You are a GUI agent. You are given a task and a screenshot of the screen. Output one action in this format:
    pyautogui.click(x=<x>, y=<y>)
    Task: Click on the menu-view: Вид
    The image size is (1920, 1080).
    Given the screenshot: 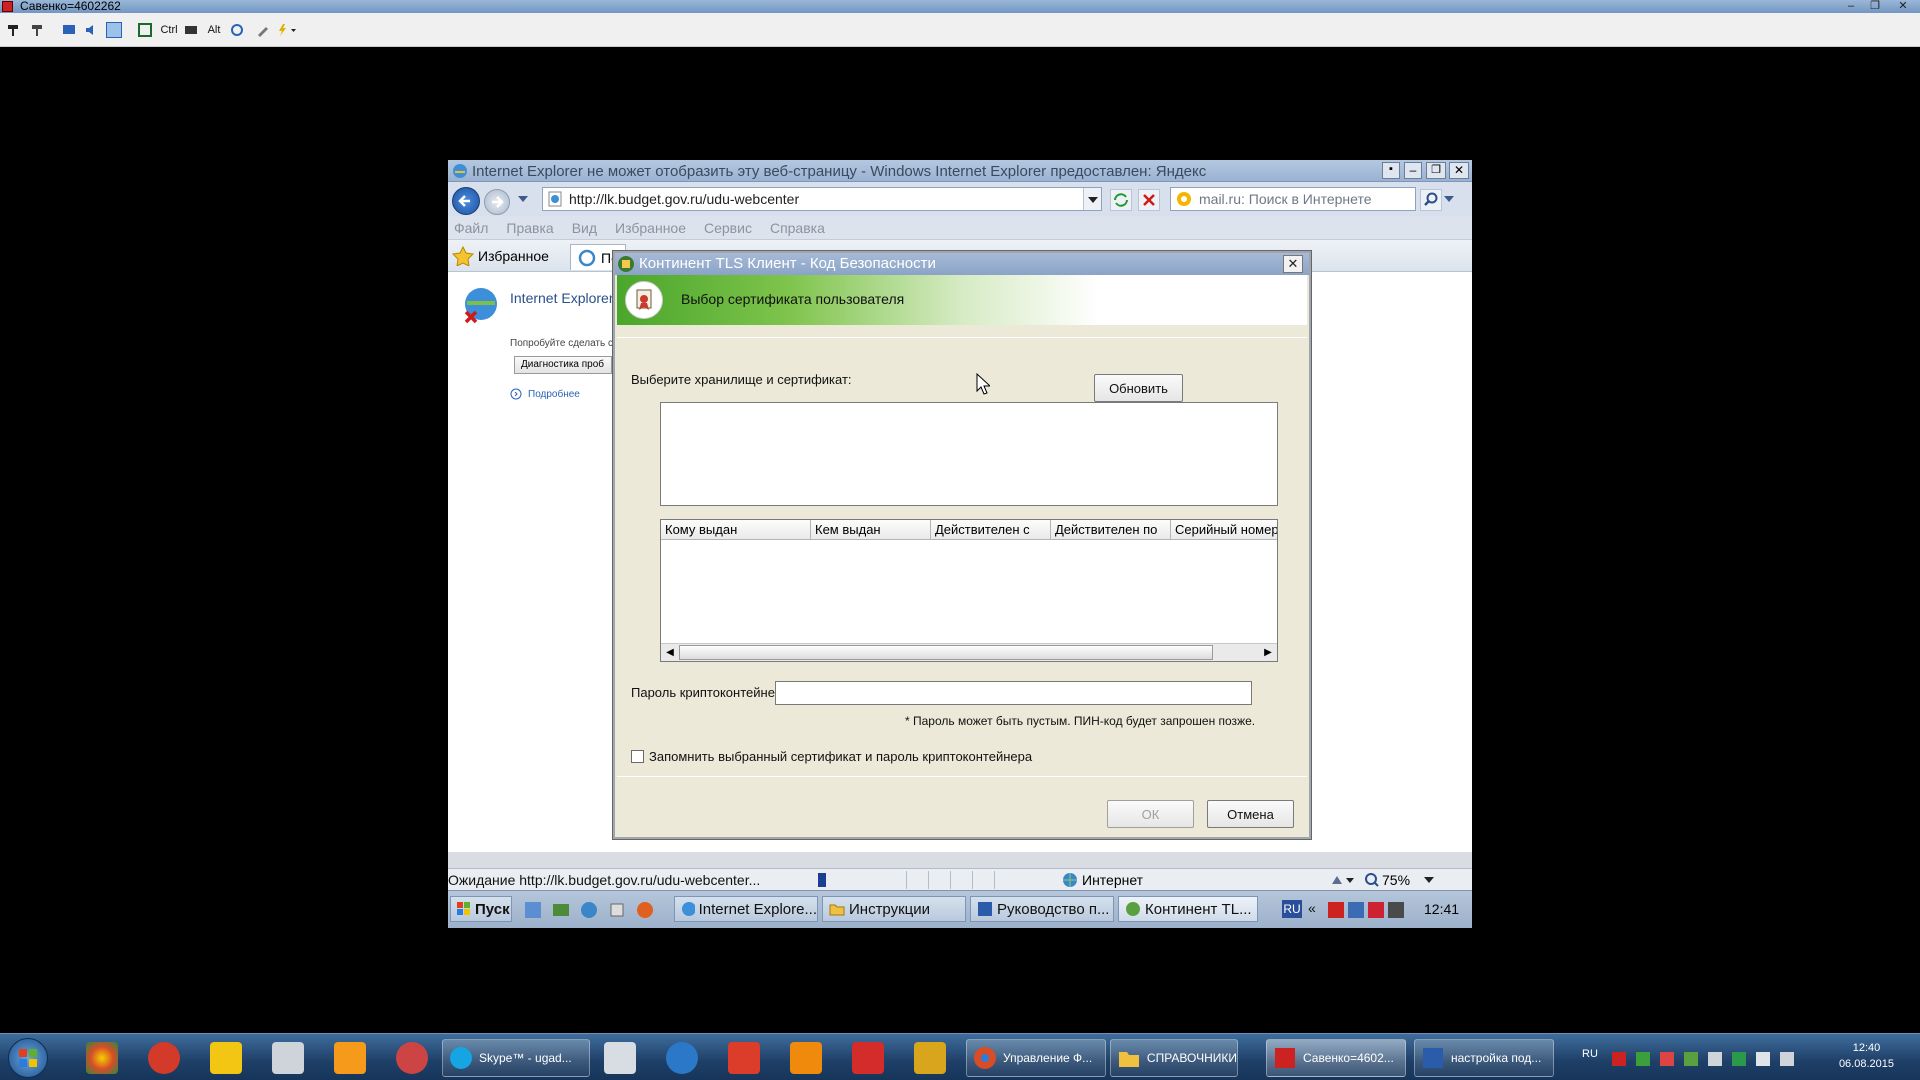 What is the action you would take?
    pyautogui.click(x=584, y=228)
    